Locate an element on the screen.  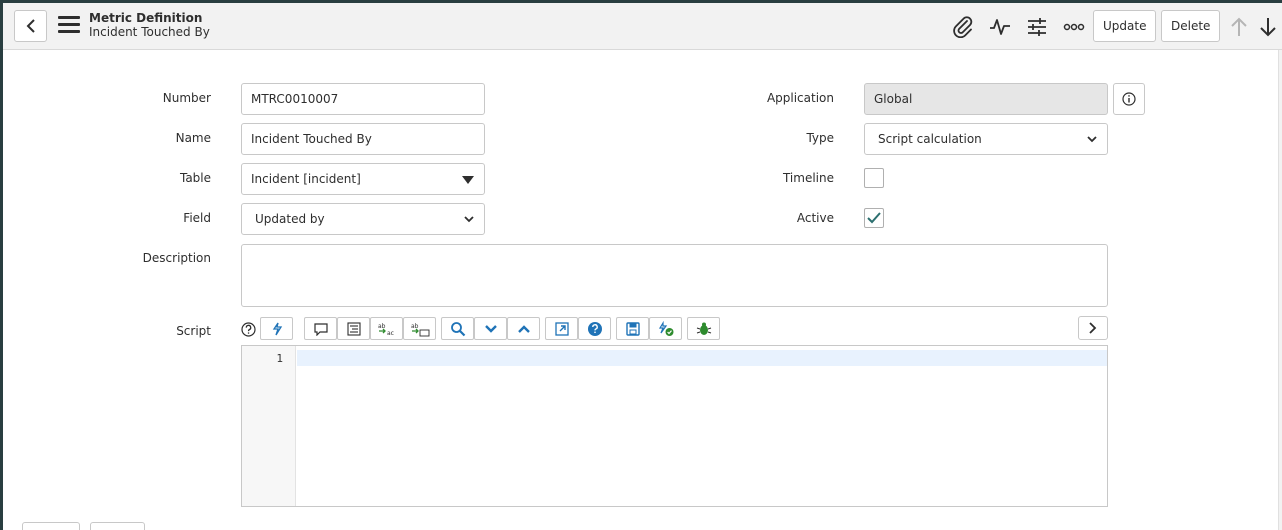
record-title: Incident Touched By is located at coordinates (149, 32).